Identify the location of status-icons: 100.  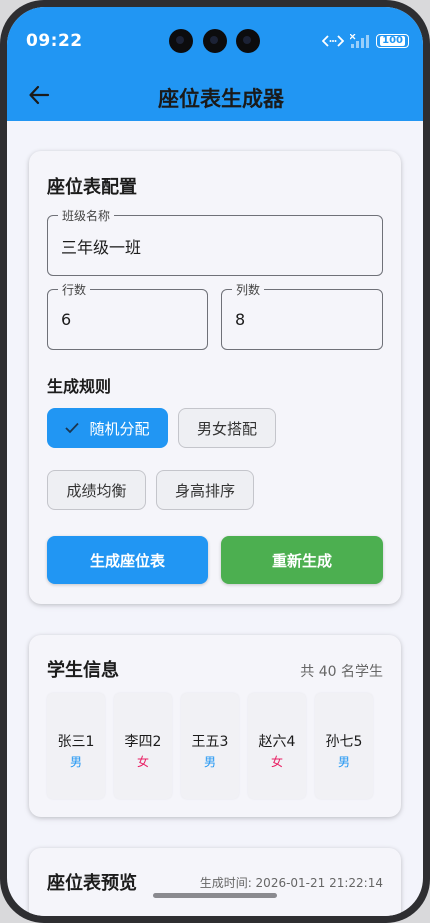
(365, 41).